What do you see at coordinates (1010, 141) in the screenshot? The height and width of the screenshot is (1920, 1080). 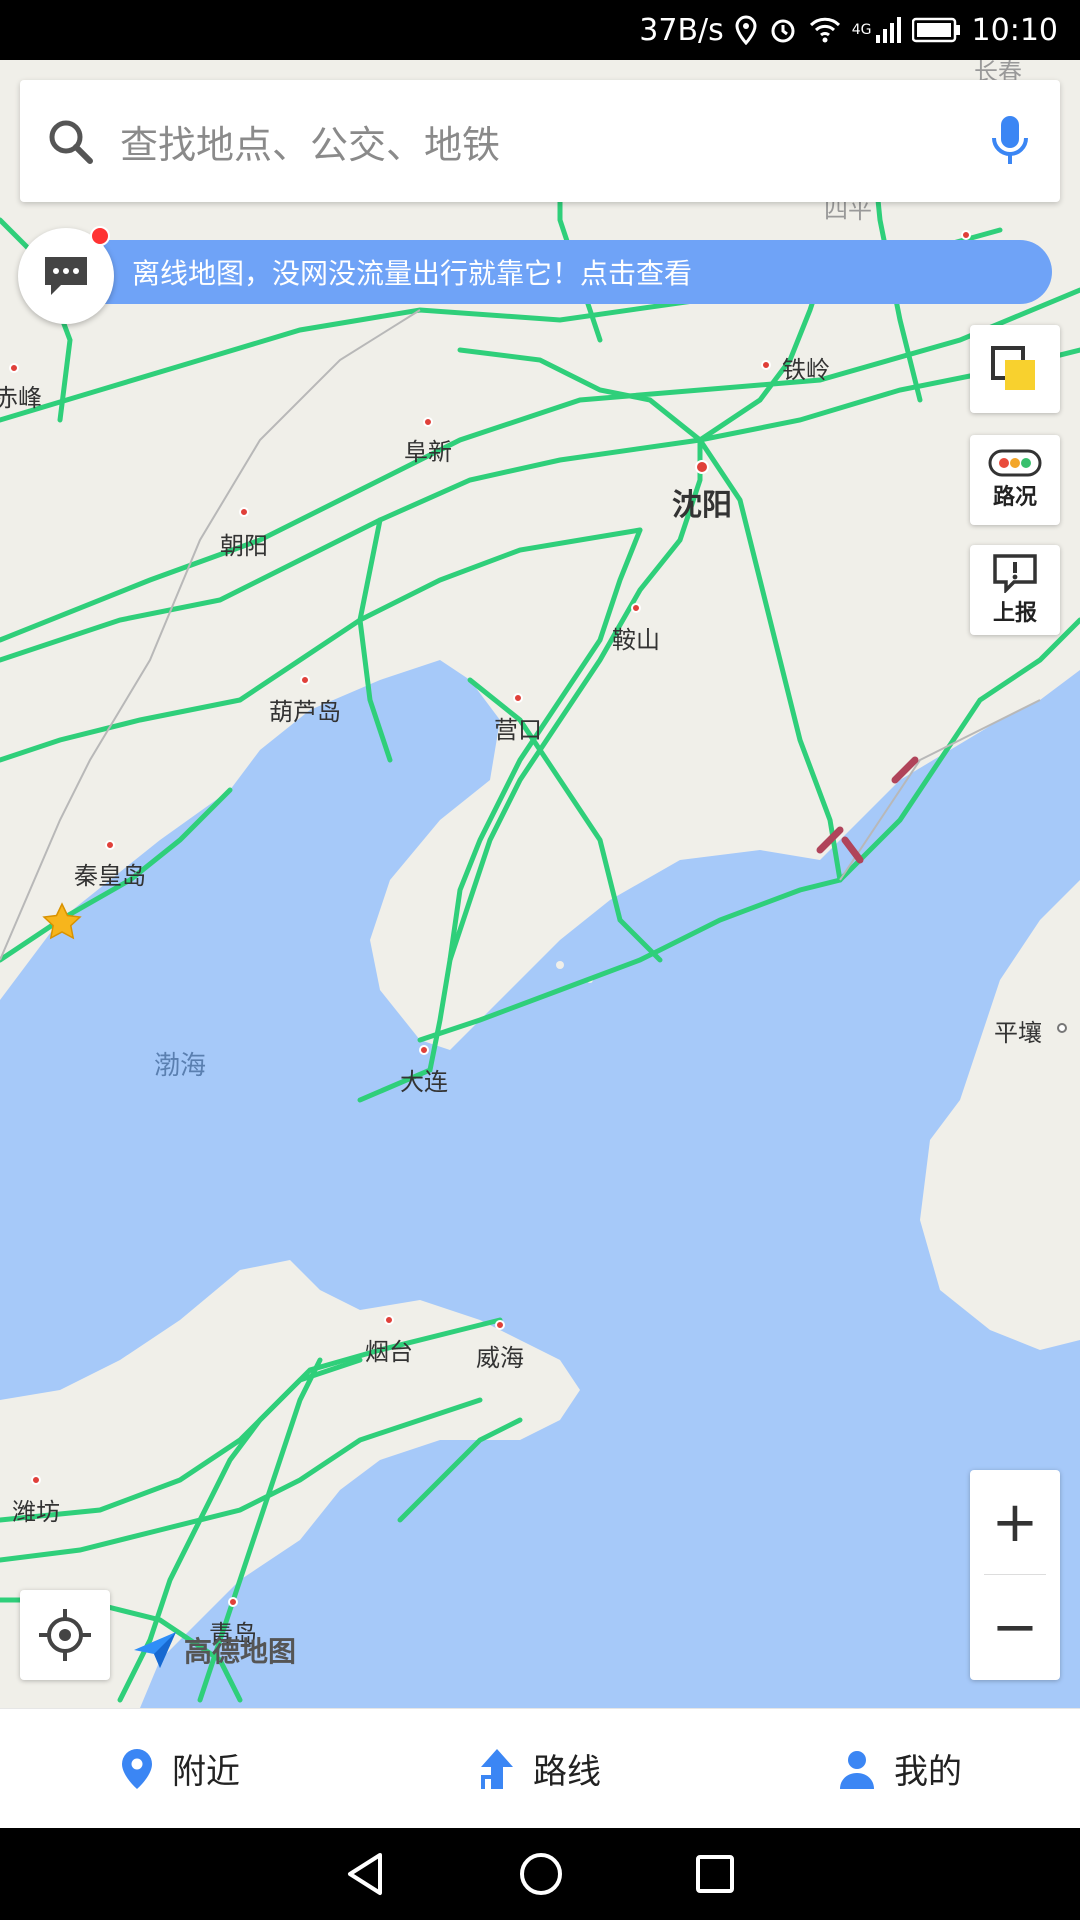 I see `microphone-icon` at bounding box center [1010, 141].